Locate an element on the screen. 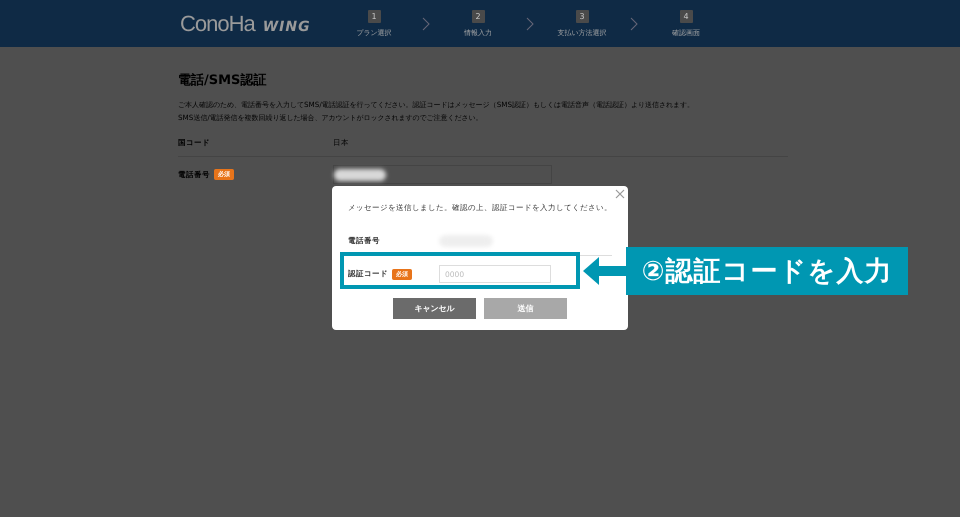 The width and height of the screenshot is (960, 517). step-number: 3 is located at coordinates (582, 16).